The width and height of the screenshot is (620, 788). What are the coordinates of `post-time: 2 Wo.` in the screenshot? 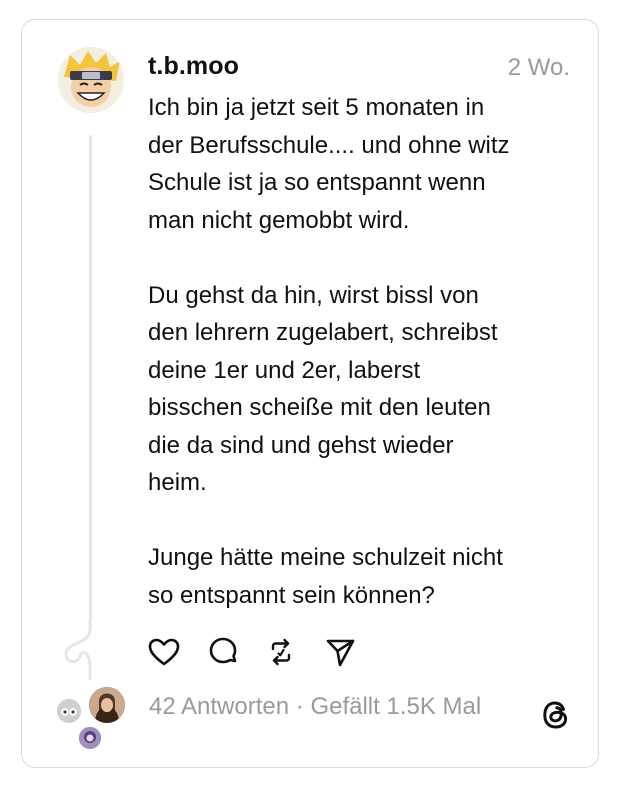 It's located at (539, 68).